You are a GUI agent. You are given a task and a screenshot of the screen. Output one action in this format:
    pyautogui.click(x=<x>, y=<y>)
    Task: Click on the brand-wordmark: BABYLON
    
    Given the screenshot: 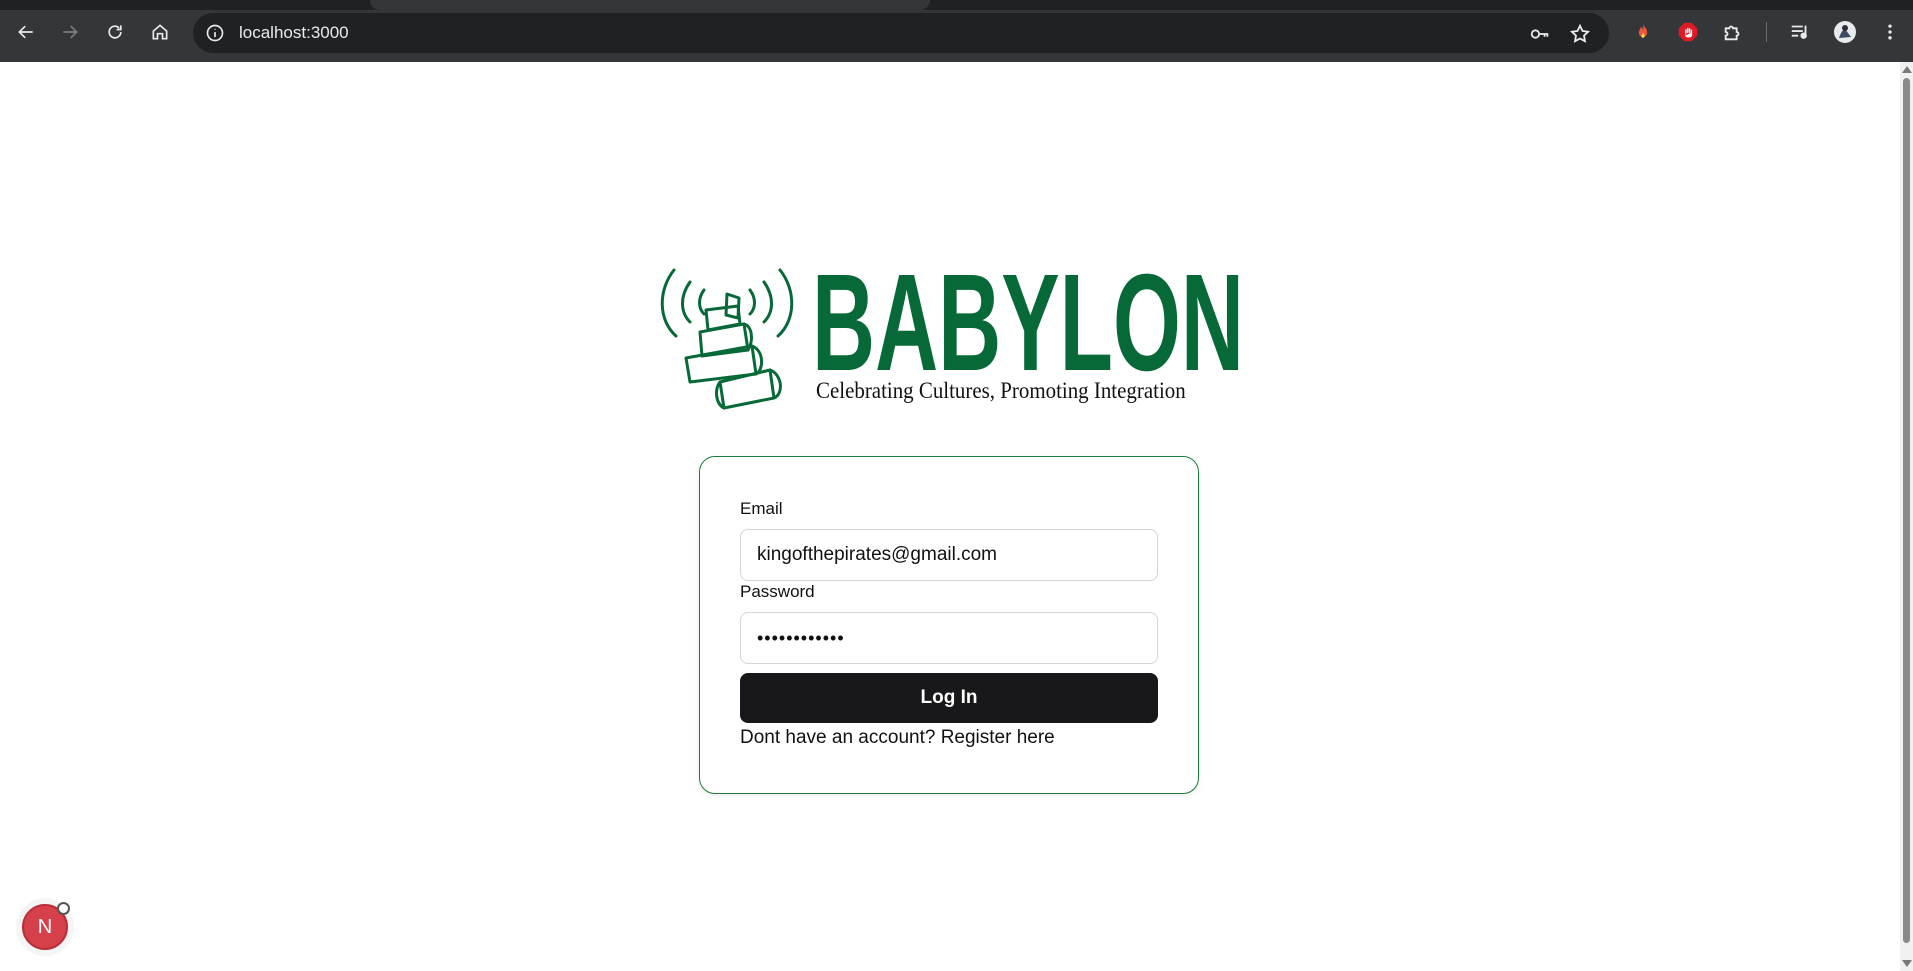 What is the action you would take?
    pyautogui.click(x=1028, y=320)
    